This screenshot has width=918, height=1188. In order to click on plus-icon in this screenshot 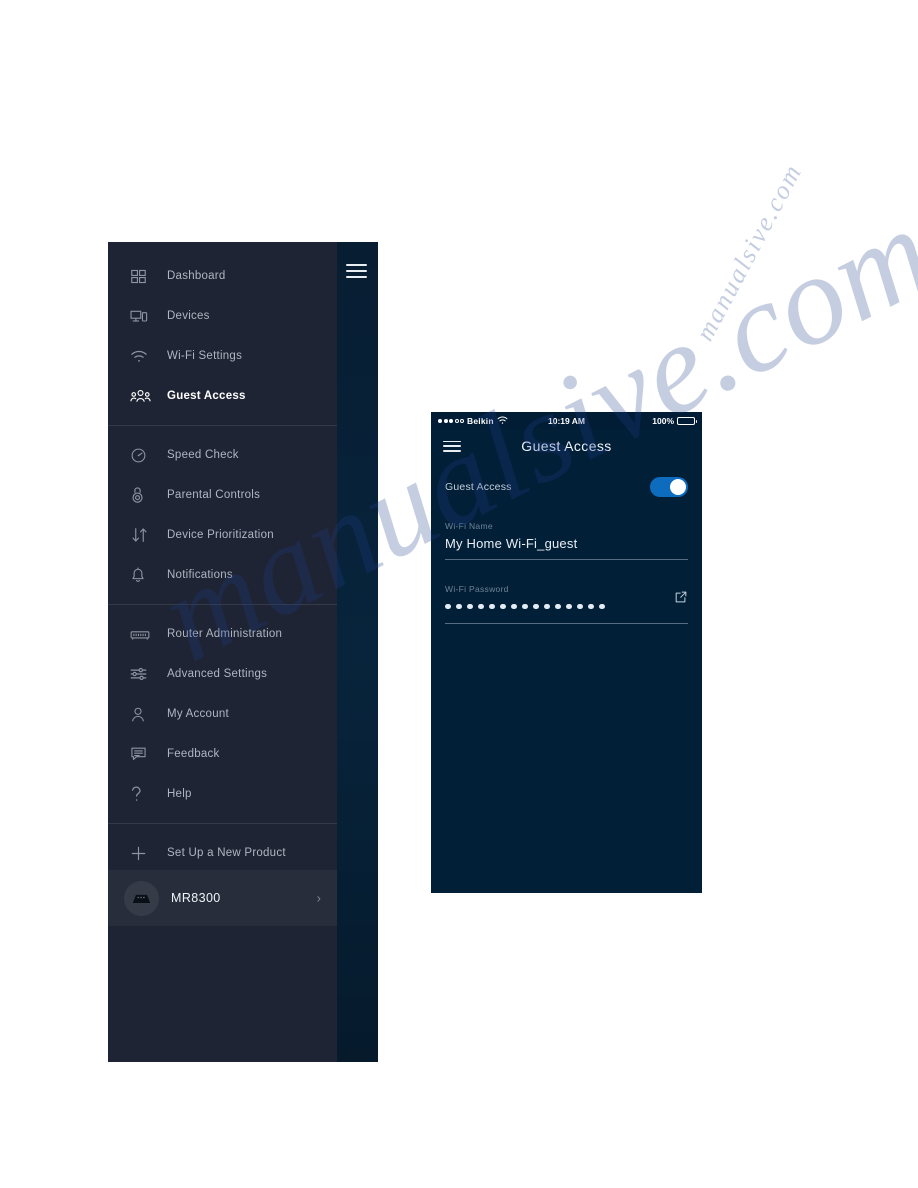, I will do `click(143, 853)`.